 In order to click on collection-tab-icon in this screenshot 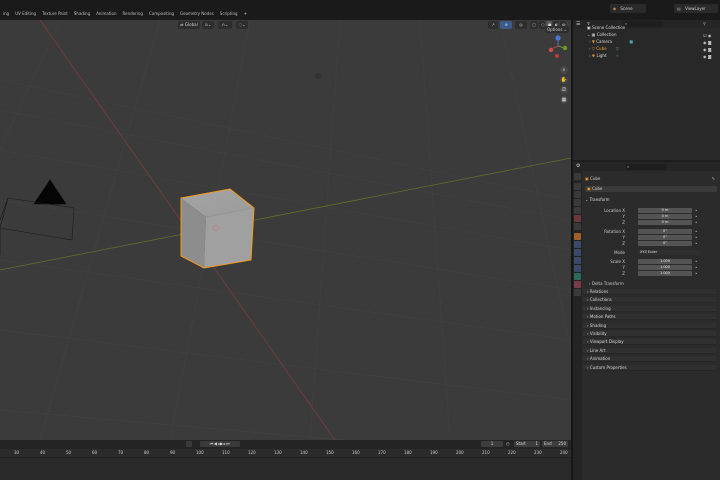, I will do `click(577, 226)`.